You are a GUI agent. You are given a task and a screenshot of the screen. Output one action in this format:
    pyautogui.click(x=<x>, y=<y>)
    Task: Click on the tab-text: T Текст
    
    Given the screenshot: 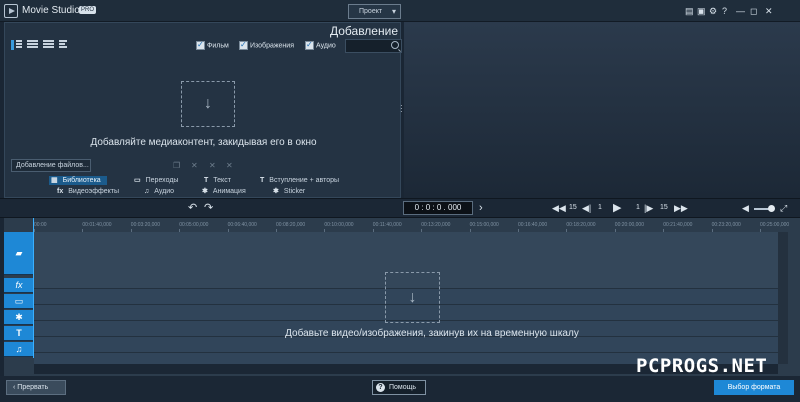 What is the action you would take?
    pyautogui.click(x=217, y=180)
    